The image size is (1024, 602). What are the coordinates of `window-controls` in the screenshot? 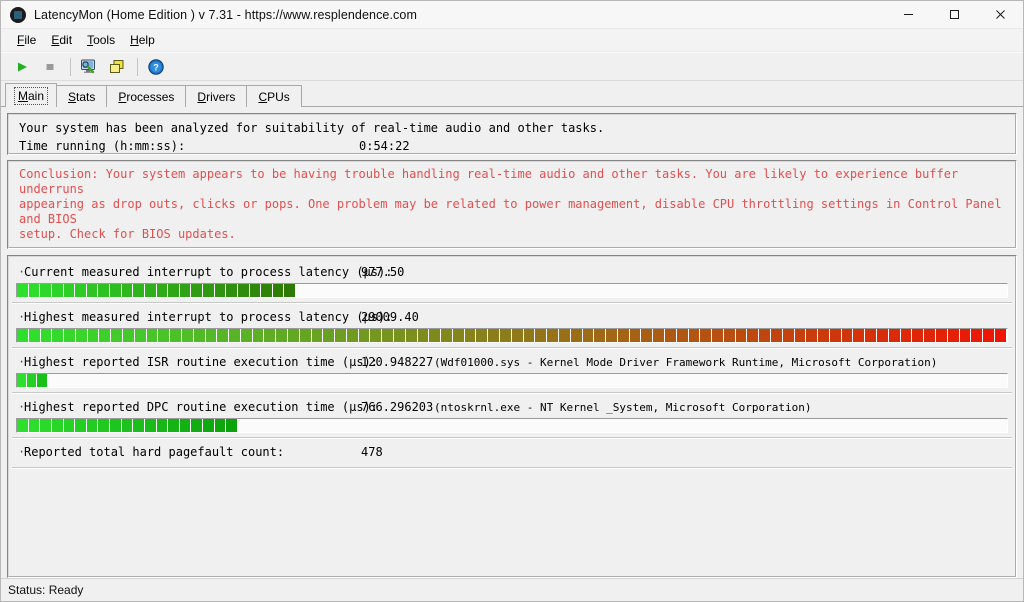 It's located at (954, 14).